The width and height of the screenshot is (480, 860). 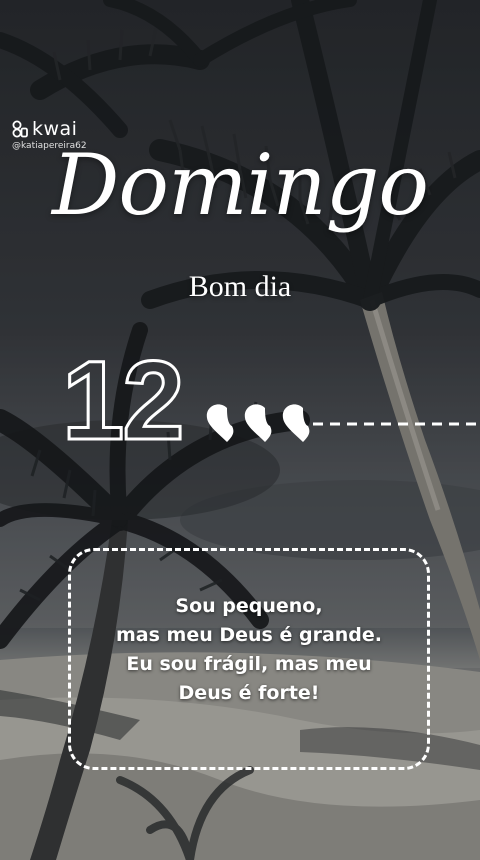 What do you see at coordinates (249, 635) in the screenshot?
I see `quote-line: mas meu Deus é grande.` at bounding box center [249, 635].